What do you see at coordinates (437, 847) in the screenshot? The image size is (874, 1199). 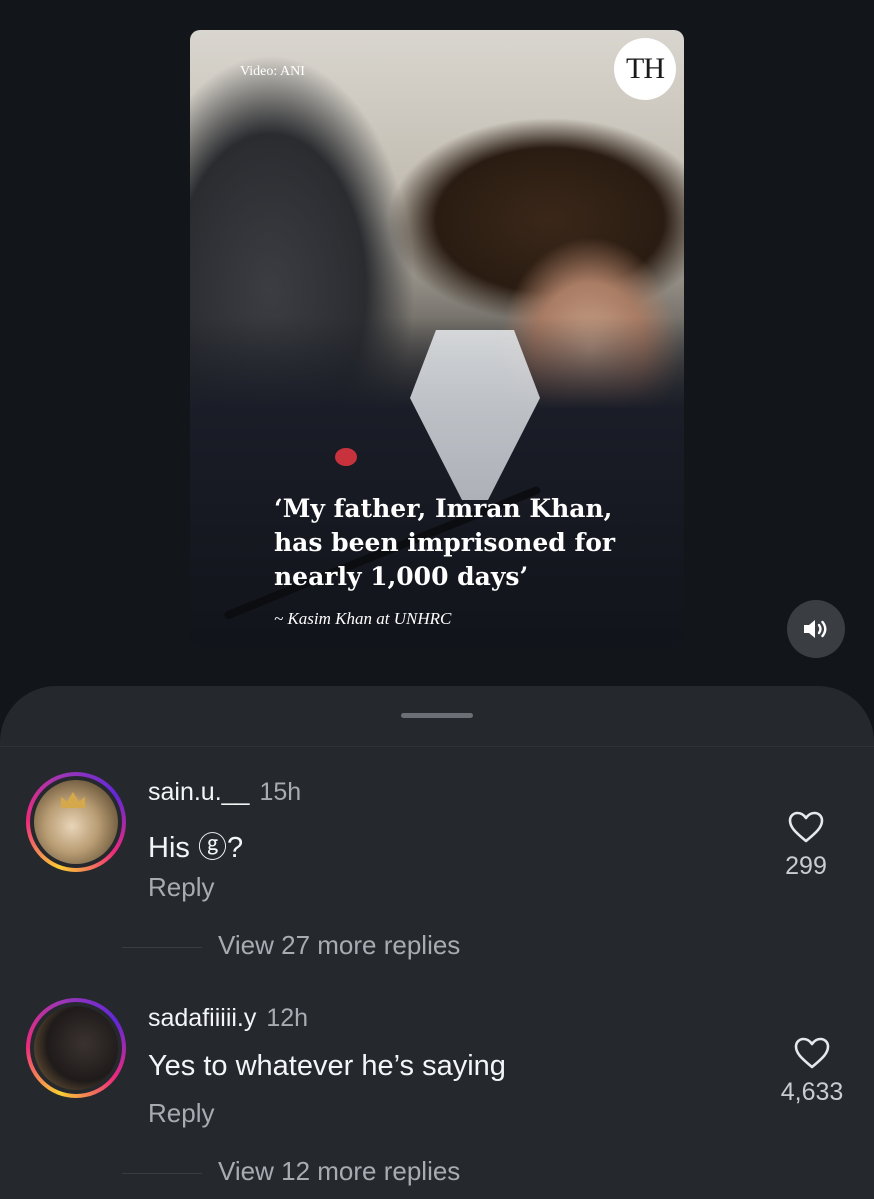 I see `comment-item: sain.u.__ 15h His ⓖ? Reply 299` at bounding box center [437, 847].